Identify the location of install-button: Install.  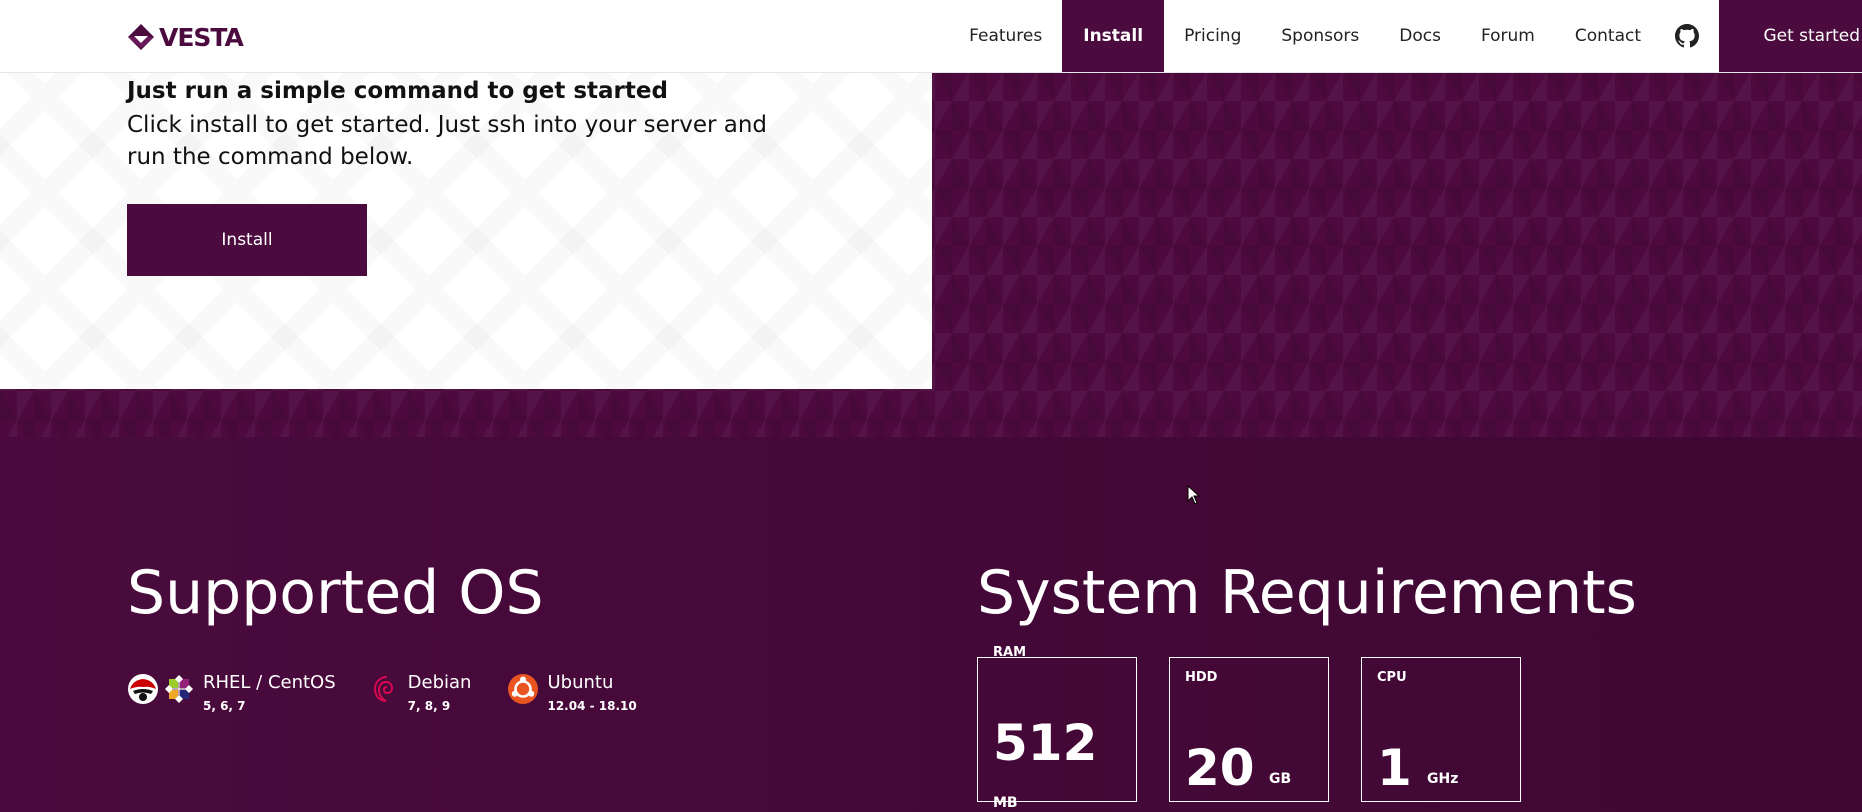
(247, 240).